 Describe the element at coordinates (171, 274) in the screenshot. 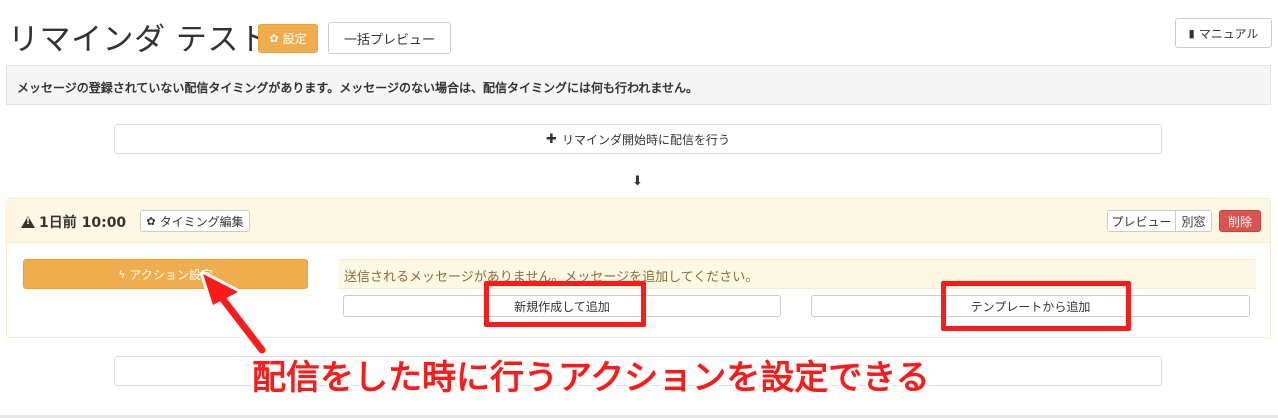

I see `action-settings-label: アクション設定` at that location.